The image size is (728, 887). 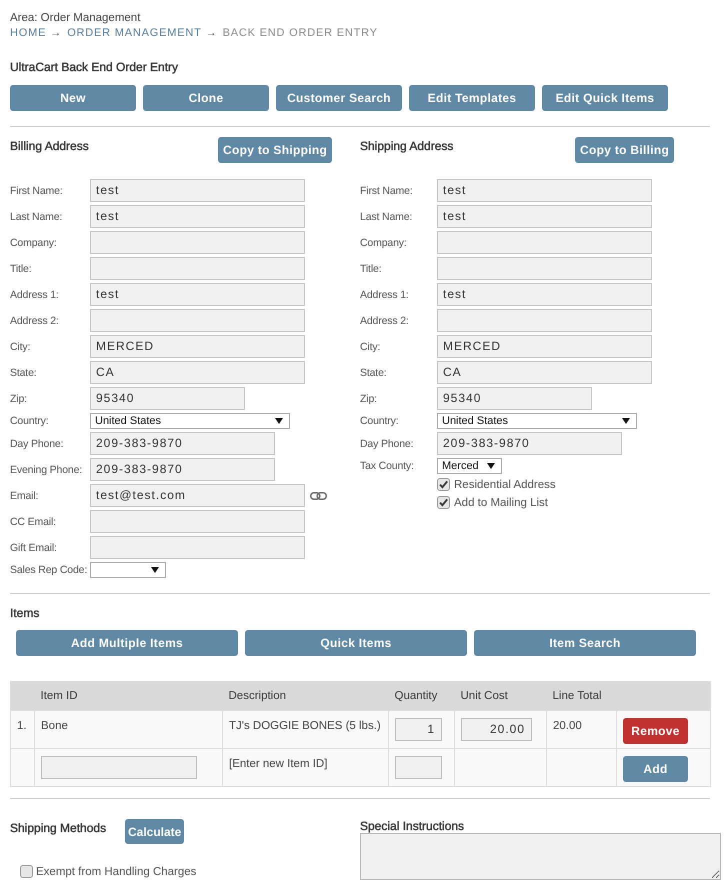 I want to click on form-label: Tax County:, so click(x=387, y=466).